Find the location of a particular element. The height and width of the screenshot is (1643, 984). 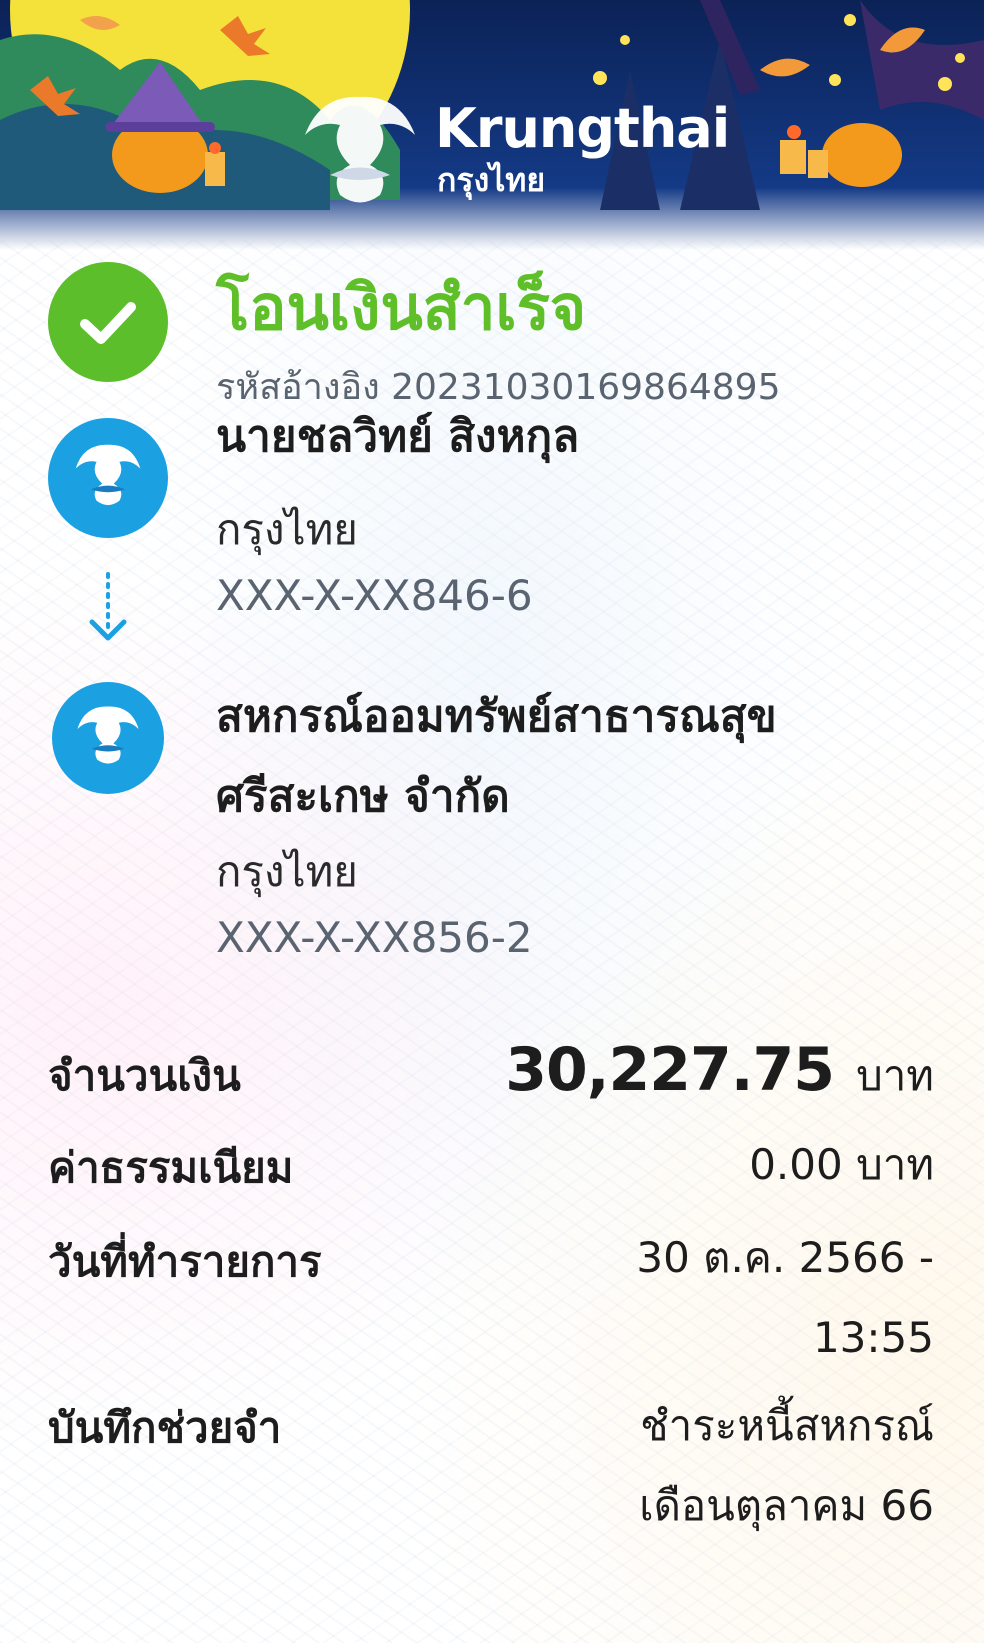

transfer-arrow-down-icon is located at coordinates (108, 610).